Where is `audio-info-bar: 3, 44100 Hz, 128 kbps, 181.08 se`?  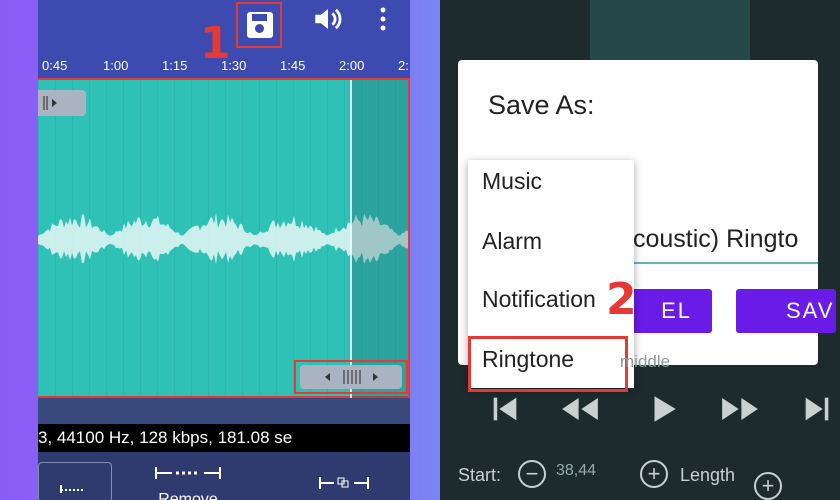
audio-info-bar: 3, 44100 Hz, 128 kbps, 181.08 se is located at coordinates (224, 438).